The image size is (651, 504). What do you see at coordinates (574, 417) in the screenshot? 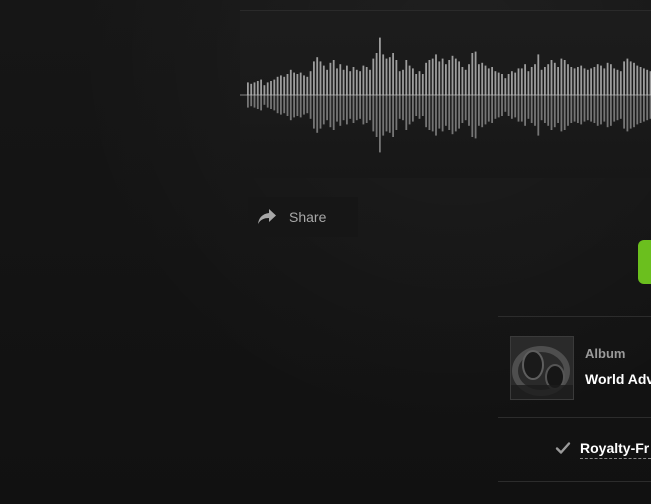
I see `divider-middle` at bounding box center [574, 417].